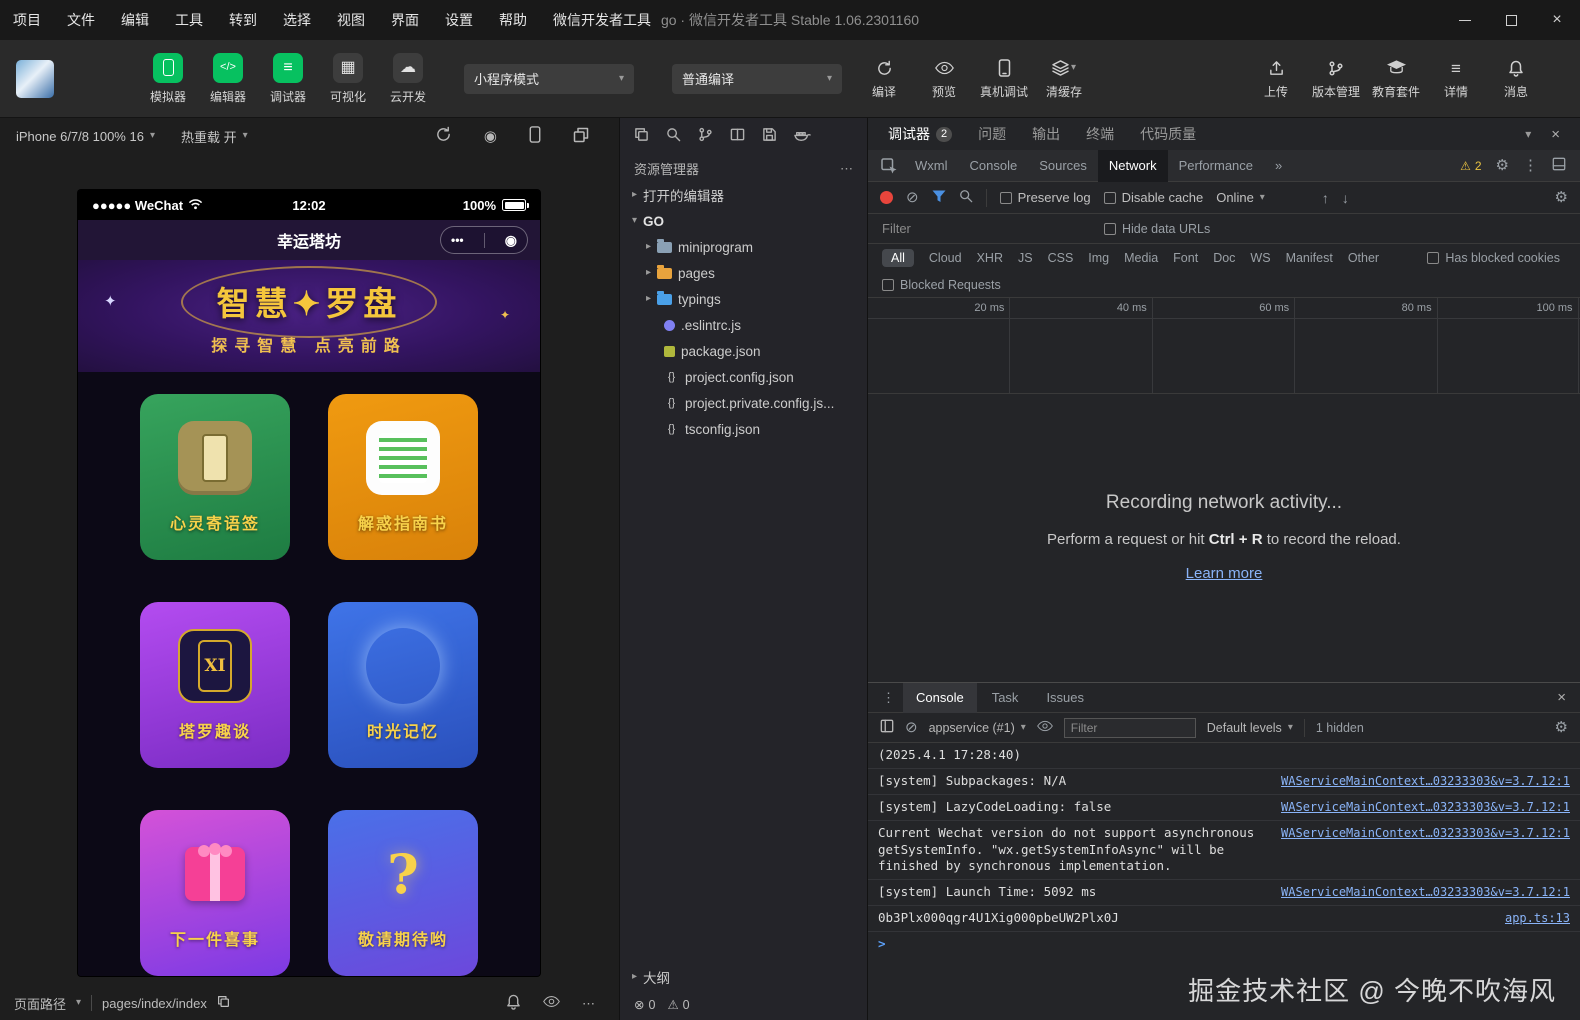  What do you see at coordinates (1004, 78) in the screenshot?
I see `remote-debug-button: 真机调试` at bounding box center [1004, 78].